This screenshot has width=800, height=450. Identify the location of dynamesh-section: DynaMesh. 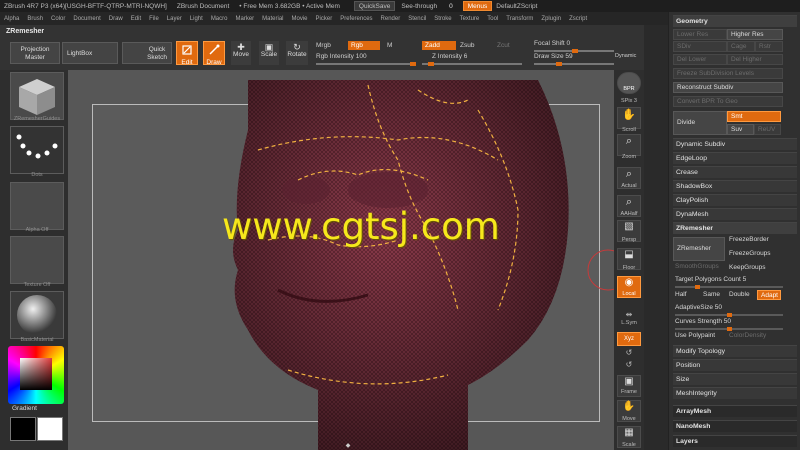
(735, 214).